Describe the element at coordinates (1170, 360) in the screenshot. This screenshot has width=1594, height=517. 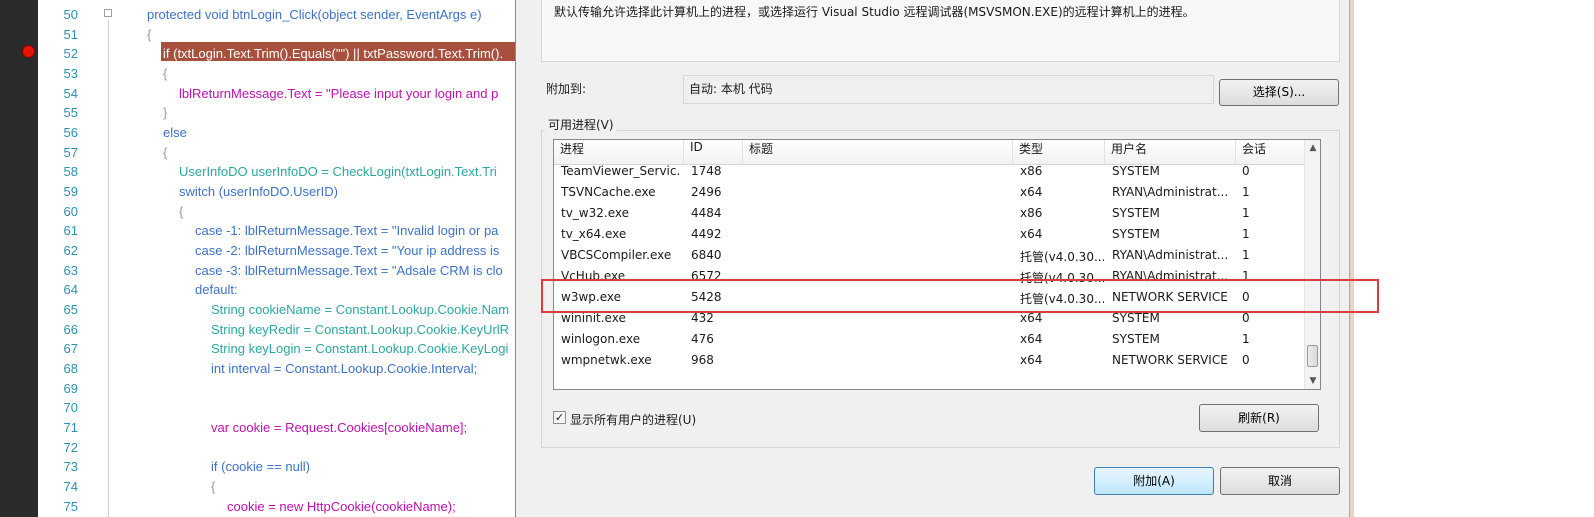
I see `process-user: NETWORK SERVICE` at that location.